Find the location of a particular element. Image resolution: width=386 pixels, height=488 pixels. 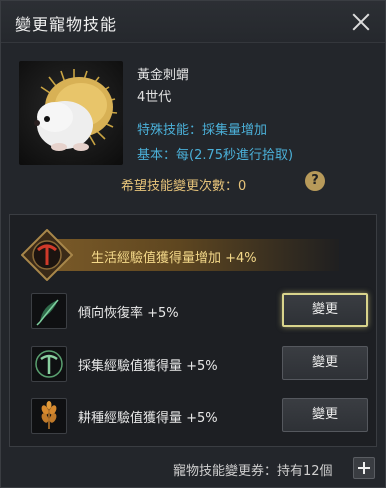

skill-text: 採集經驗值獲得量 +5% is located at coordinates (148, 366).